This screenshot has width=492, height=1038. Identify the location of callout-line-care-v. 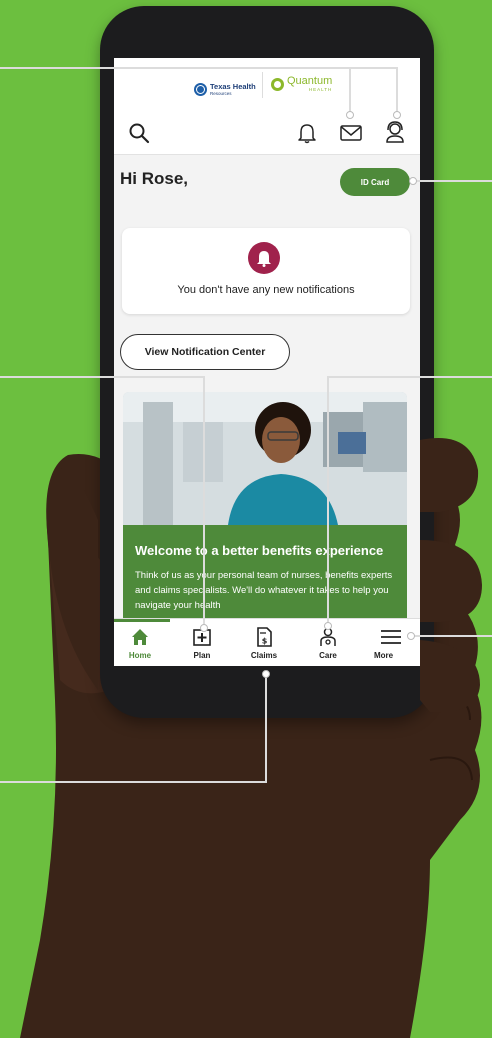
(328, 500).